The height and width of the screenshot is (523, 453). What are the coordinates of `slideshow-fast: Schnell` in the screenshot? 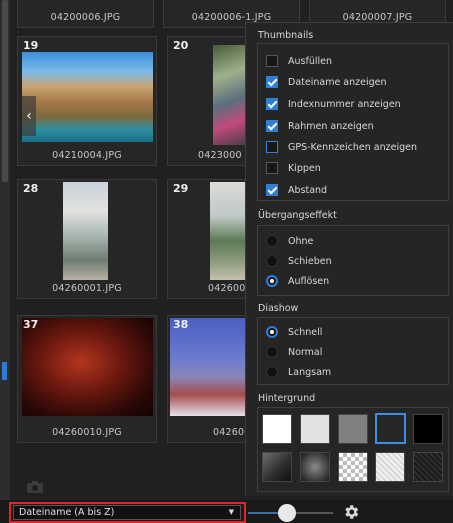 It's located at (294, 332).